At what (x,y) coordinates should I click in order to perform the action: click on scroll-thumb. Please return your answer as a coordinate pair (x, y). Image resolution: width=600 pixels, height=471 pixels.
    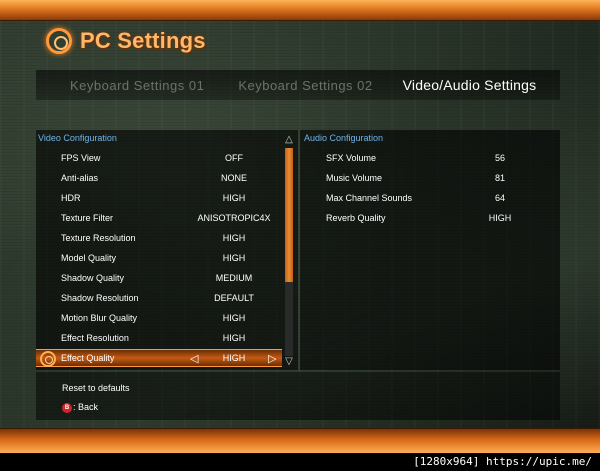
    Looking at the image, I should click on (289, 215).